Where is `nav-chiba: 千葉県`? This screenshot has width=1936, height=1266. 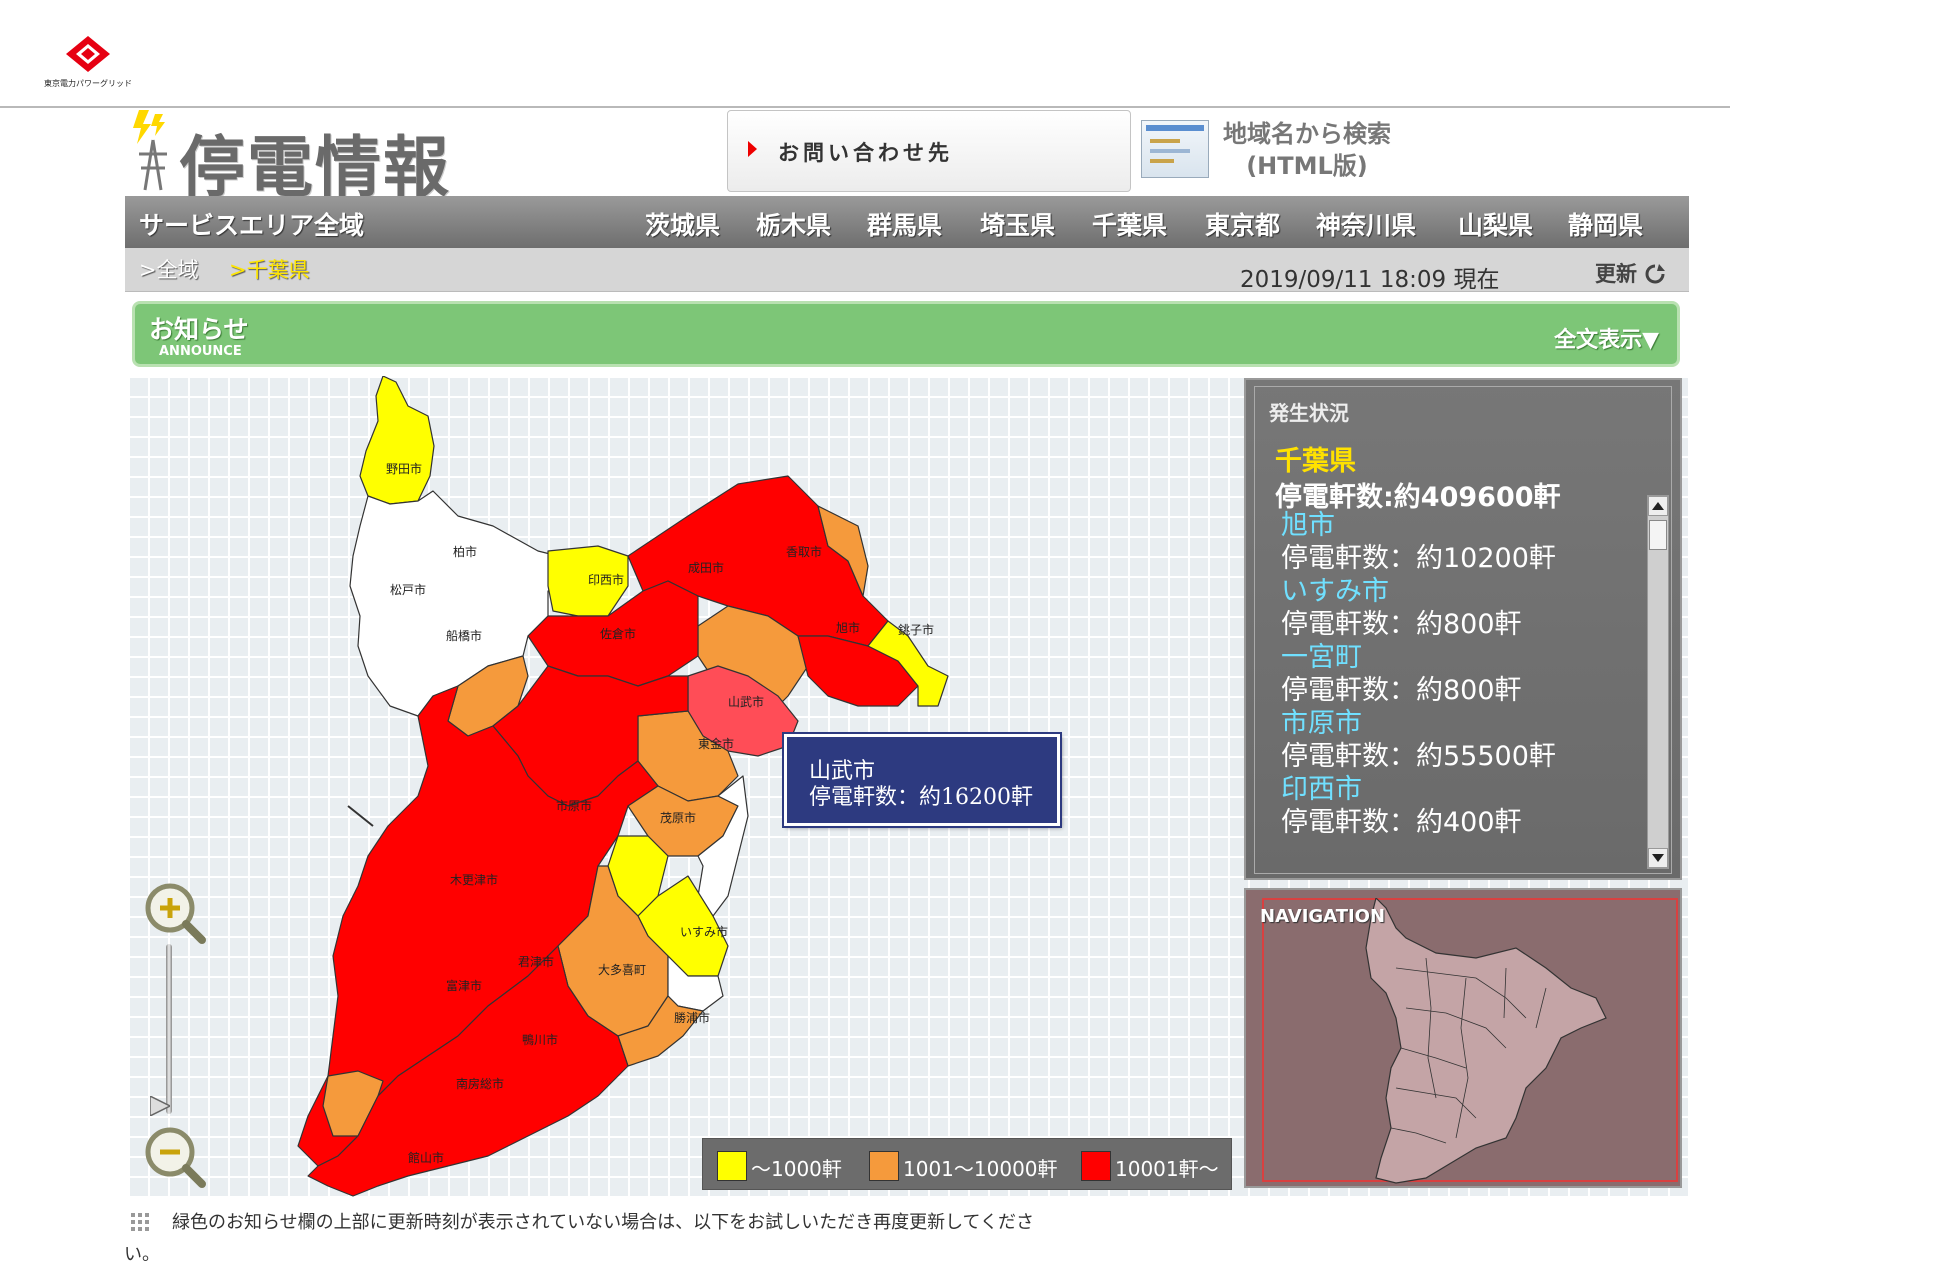
nav-chiba: 千葉県 is located at coordinates (1129, 224).